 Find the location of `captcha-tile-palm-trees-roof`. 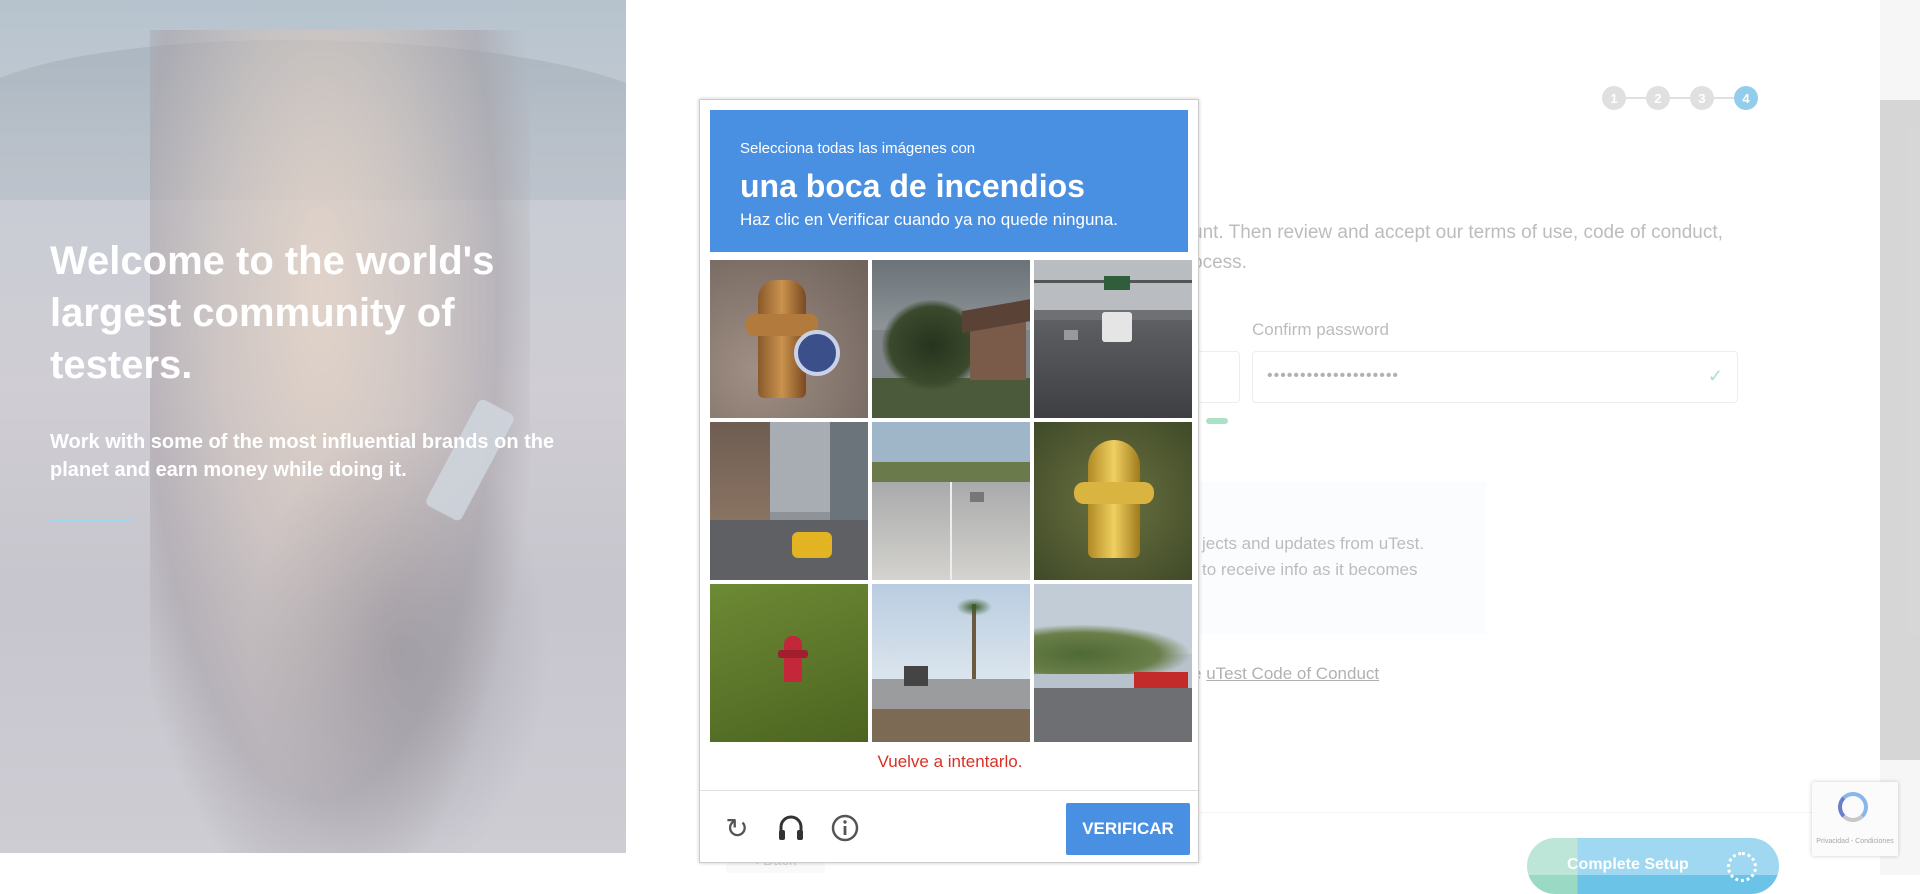

captcha-tile-palm-trees-roof is located at coordinates (951, 663).